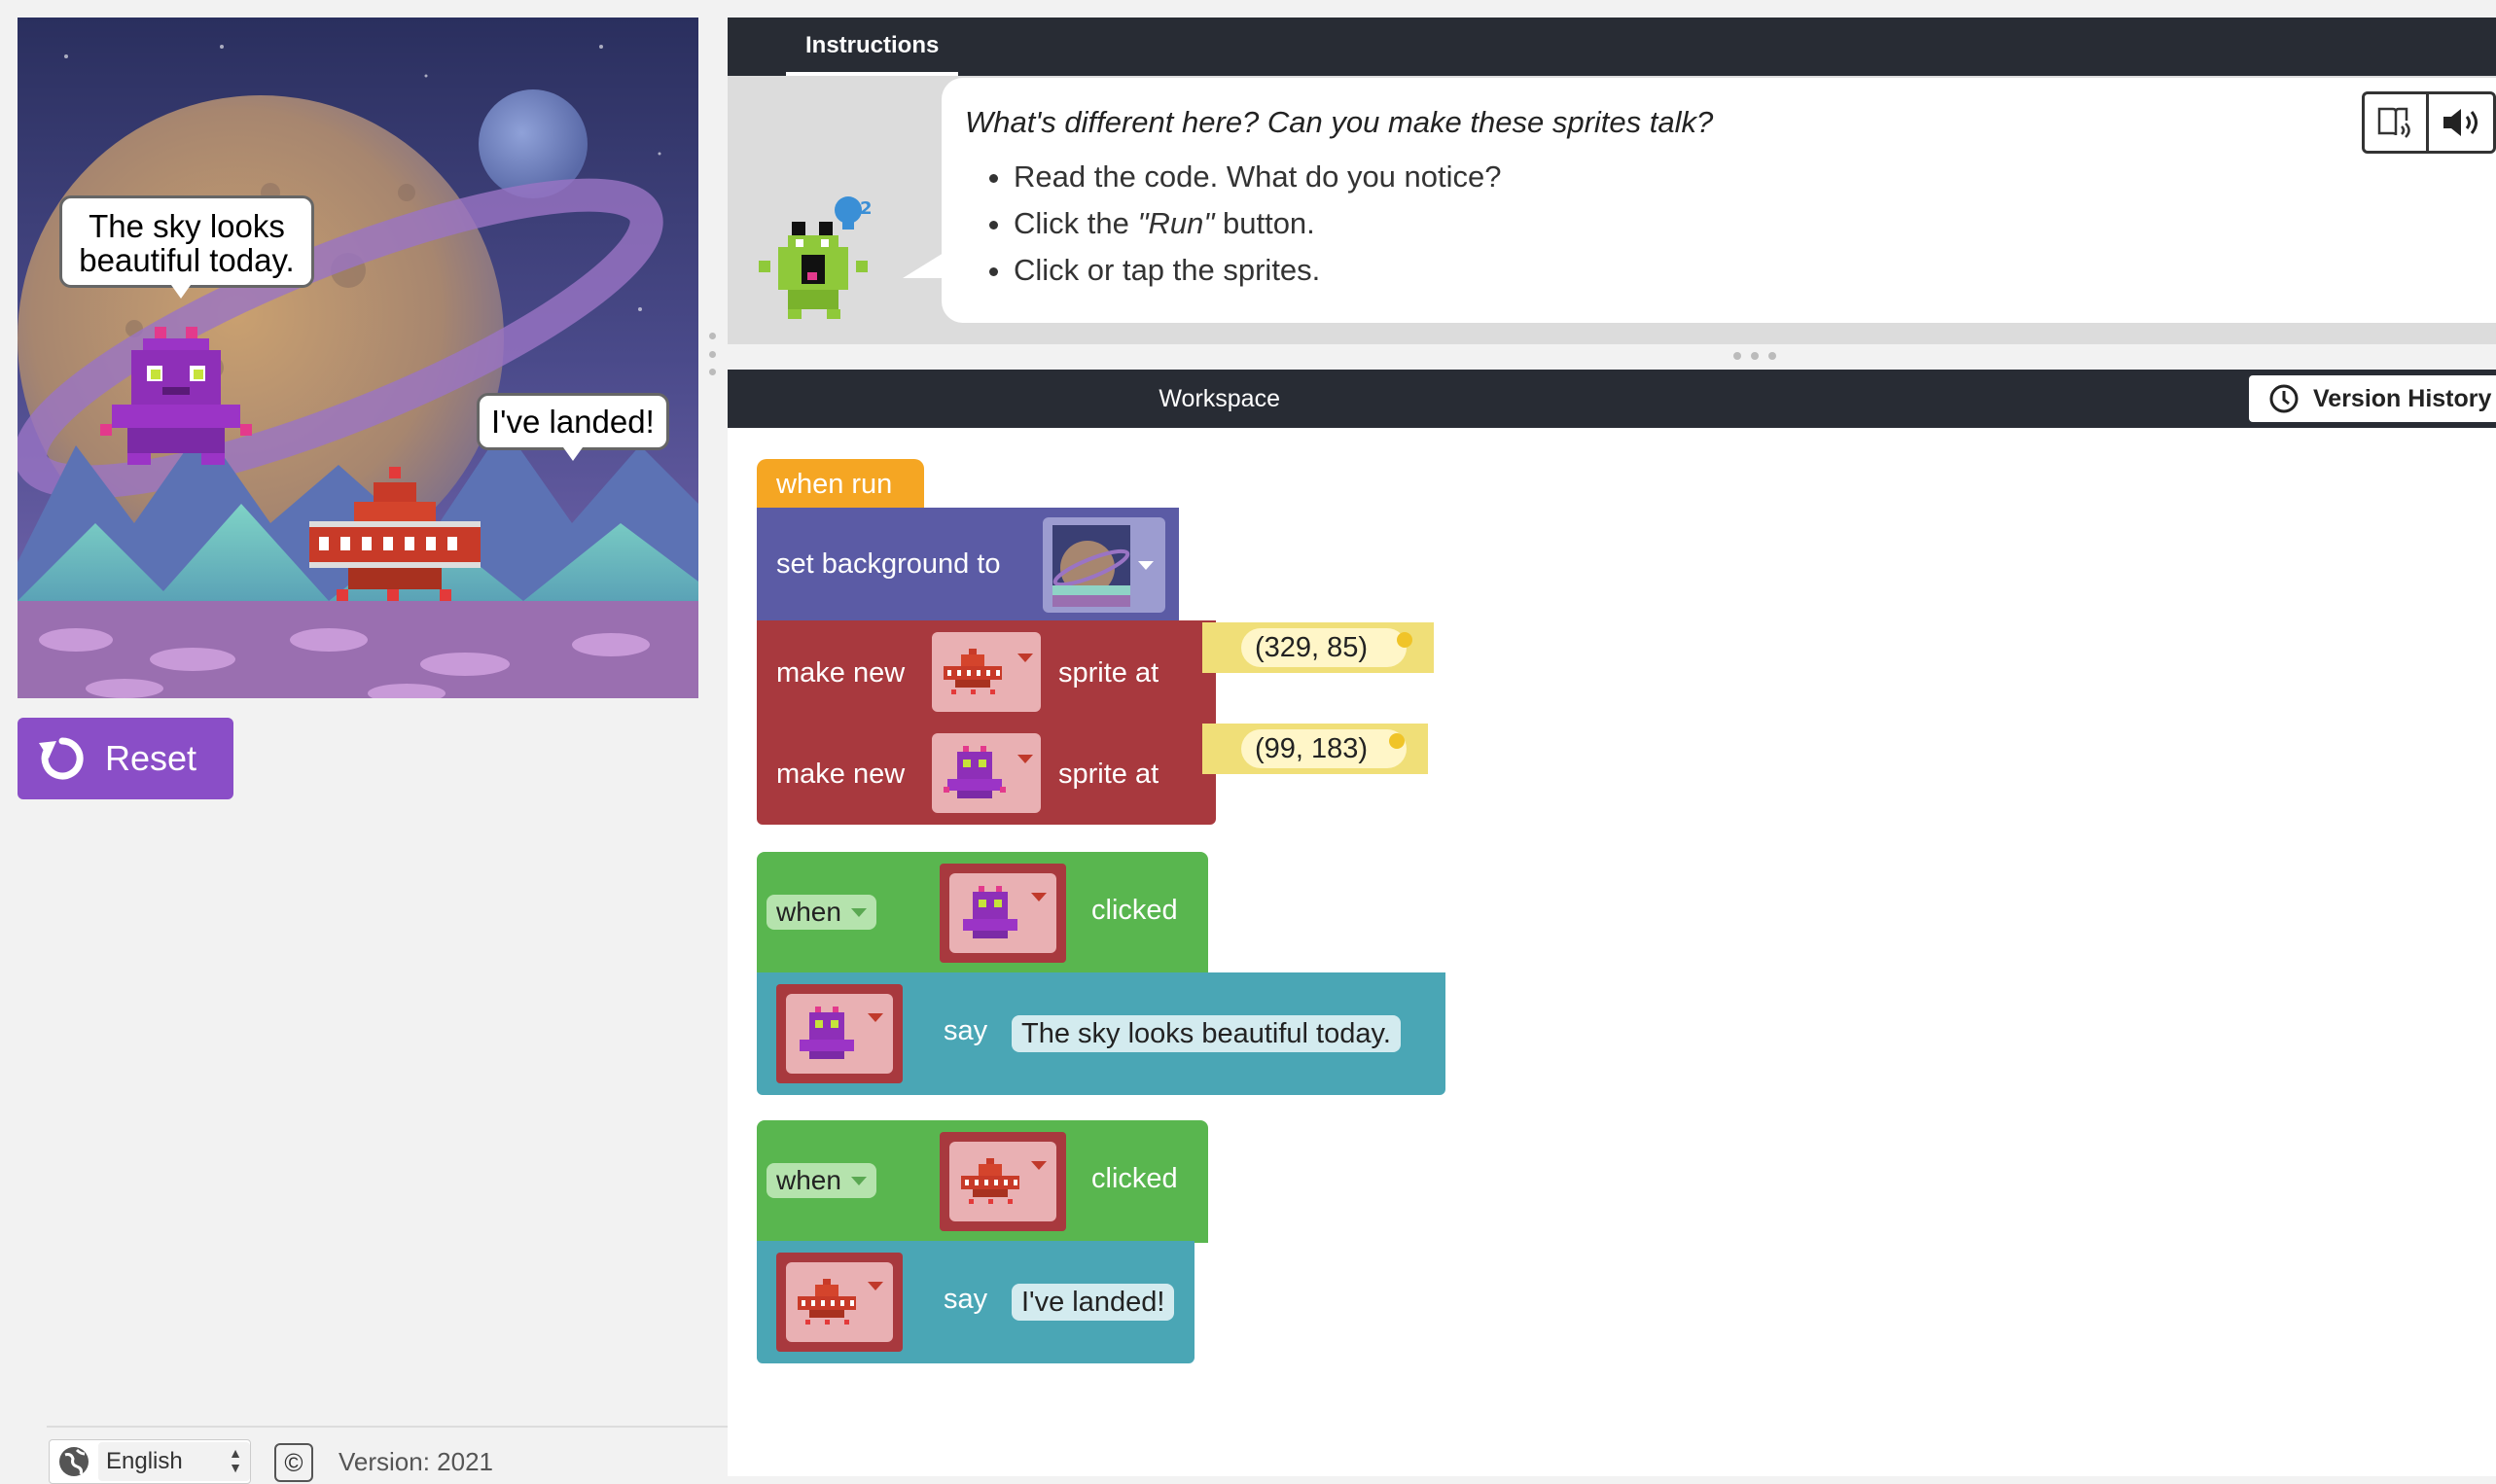  Describe the element at coordinates (1755, 224) in the screenshot. I see `instruction-step: Click the "Run" button.` at that location.